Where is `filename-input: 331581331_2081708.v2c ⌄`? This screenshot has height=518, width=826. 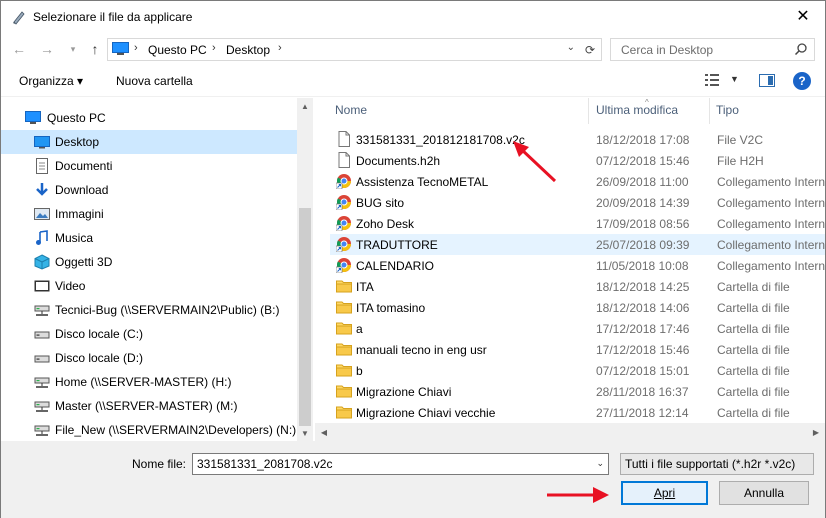 filename-input: 331581331_2081708.v2c ⌄ is located at coordinates (400, 464).